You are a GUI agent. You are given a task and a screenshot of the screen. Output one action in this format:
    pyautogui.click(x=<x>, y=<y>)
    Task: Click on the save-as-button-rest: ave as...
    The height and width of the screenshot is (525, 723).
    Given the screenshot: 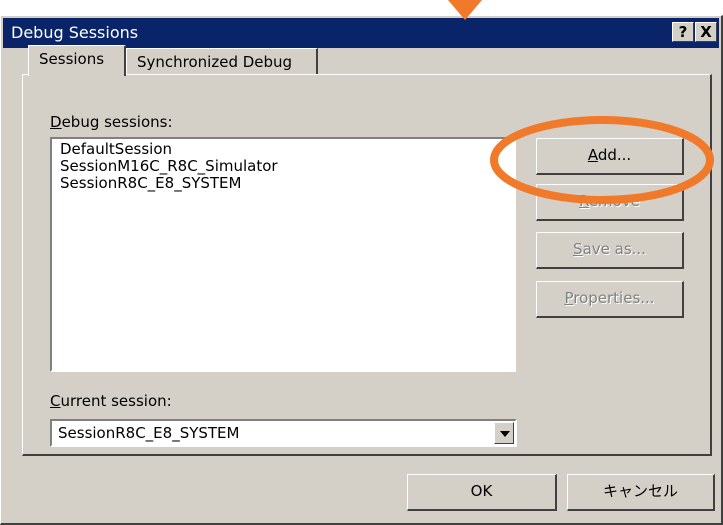 What is the action you would take?
    pyautogui.click(x=614, y=249)
    